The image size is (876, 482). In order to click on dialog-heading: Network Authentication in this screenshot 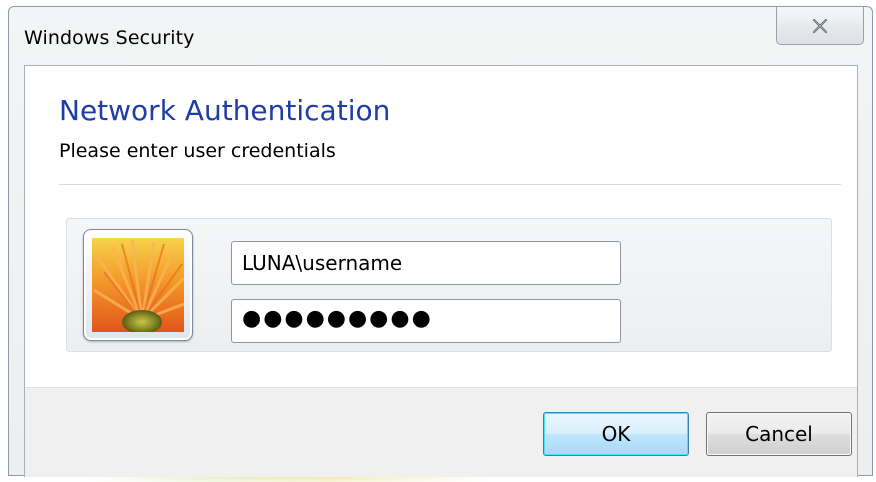, I will do `click(225, 110)`.